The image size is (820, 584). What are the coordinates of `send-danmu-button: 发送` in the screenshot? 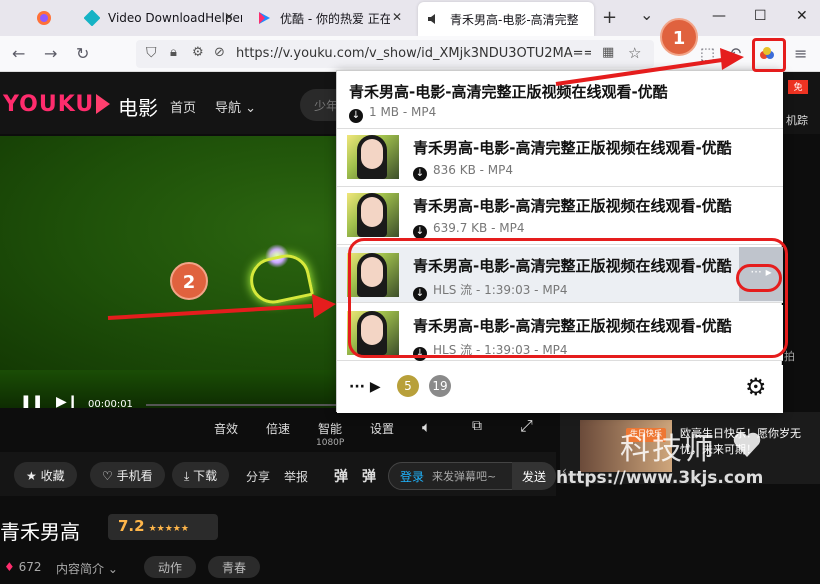 It's located at (534, 476).